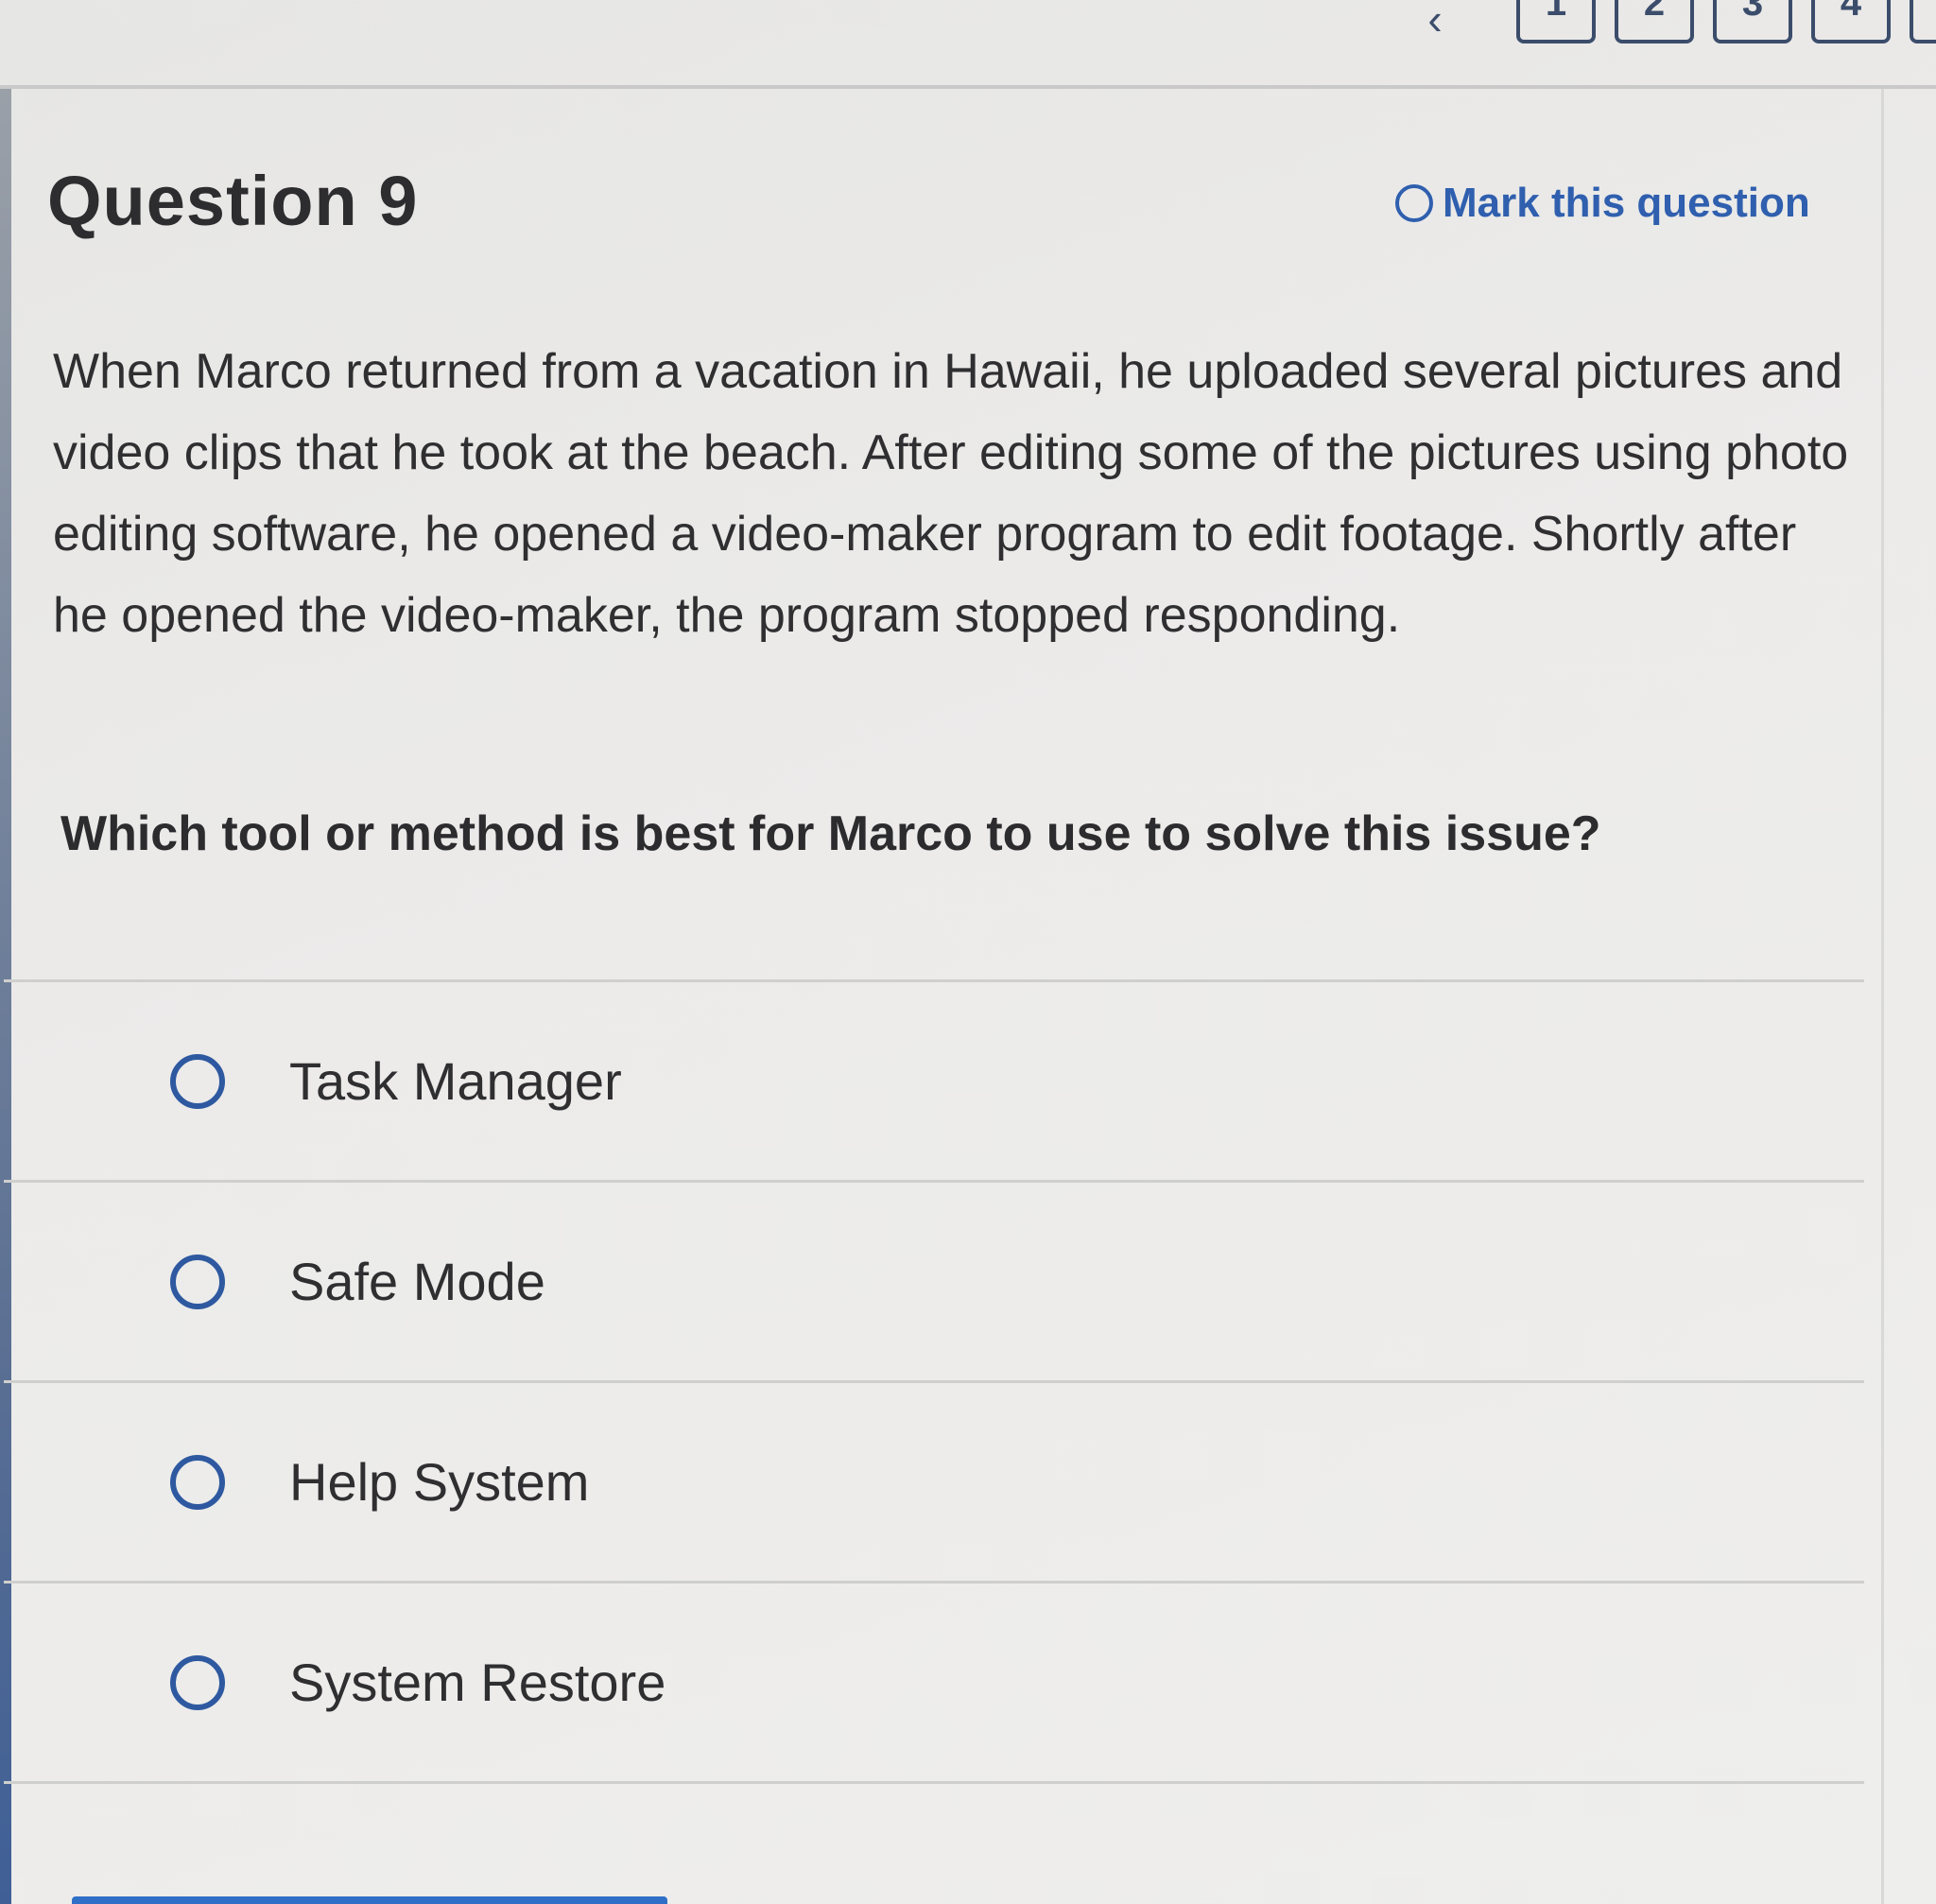  I want to click on page-number: 3, so click(1752, 12).